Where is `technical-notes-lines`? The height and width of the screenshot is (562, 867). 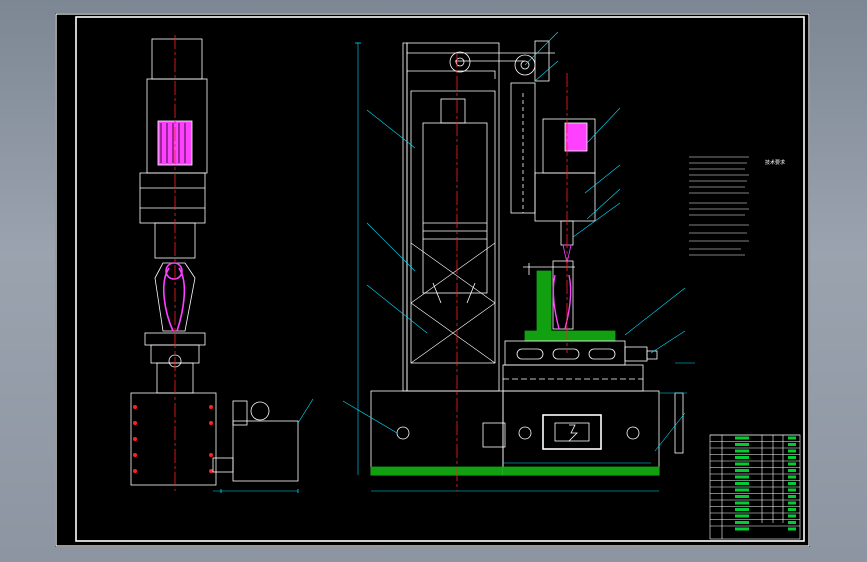 technical-notes-lines is located at coordinates (719, 206).